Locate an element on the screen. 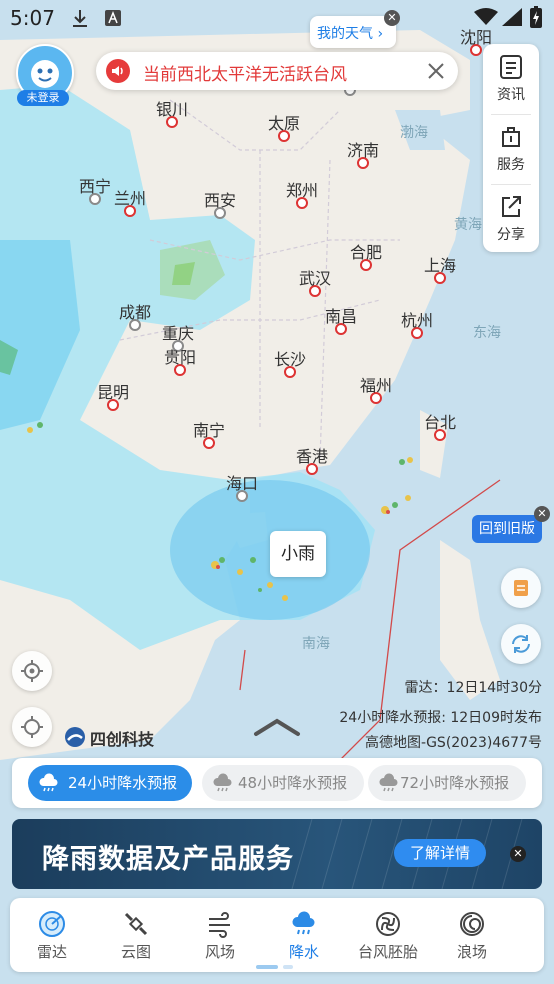  center-button is located at coordinates (32, 727).